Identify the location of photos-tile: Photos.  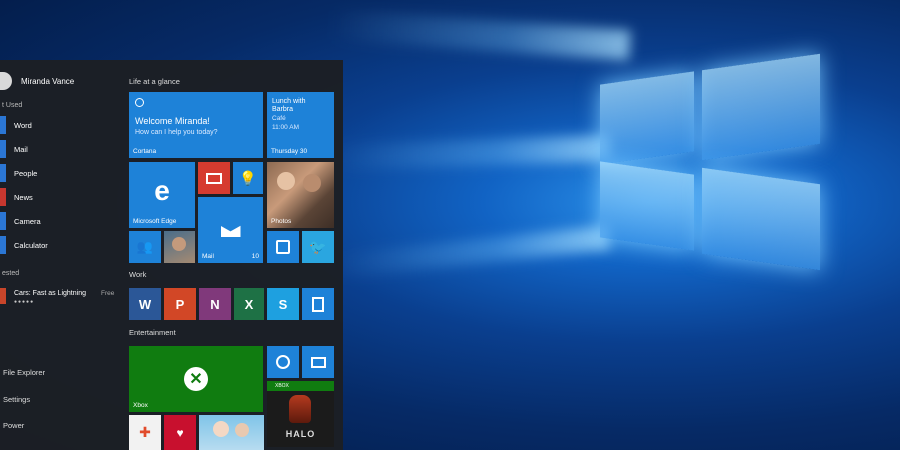
(300, 195).